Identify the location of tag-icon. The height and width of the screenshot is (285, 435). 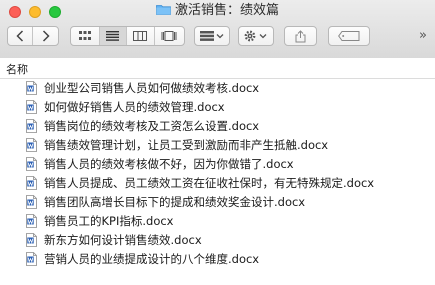
(349, 36).